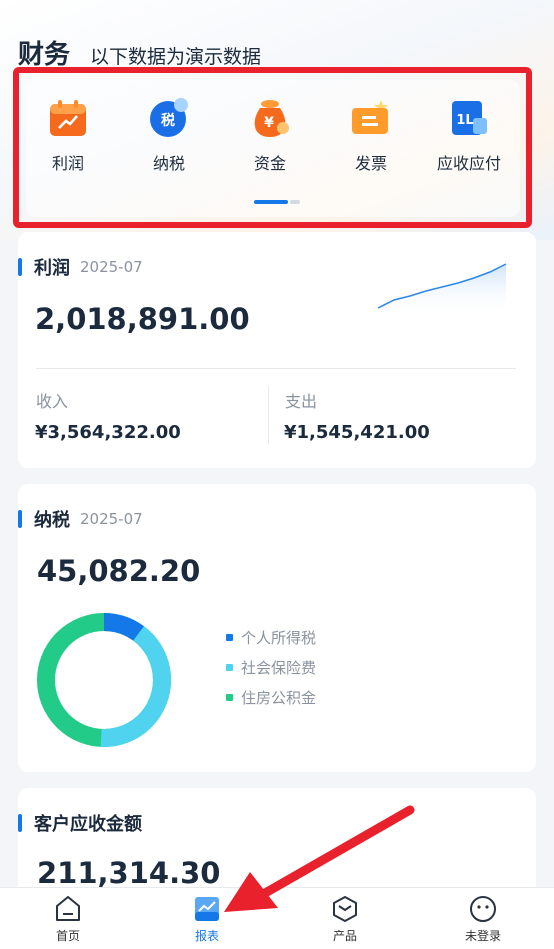 Image resolution: width=554 pixels, height=949 pixels. Describe the element at coordinates (52, 268) in the screenshot. I see `card-title: 利润` at that location.